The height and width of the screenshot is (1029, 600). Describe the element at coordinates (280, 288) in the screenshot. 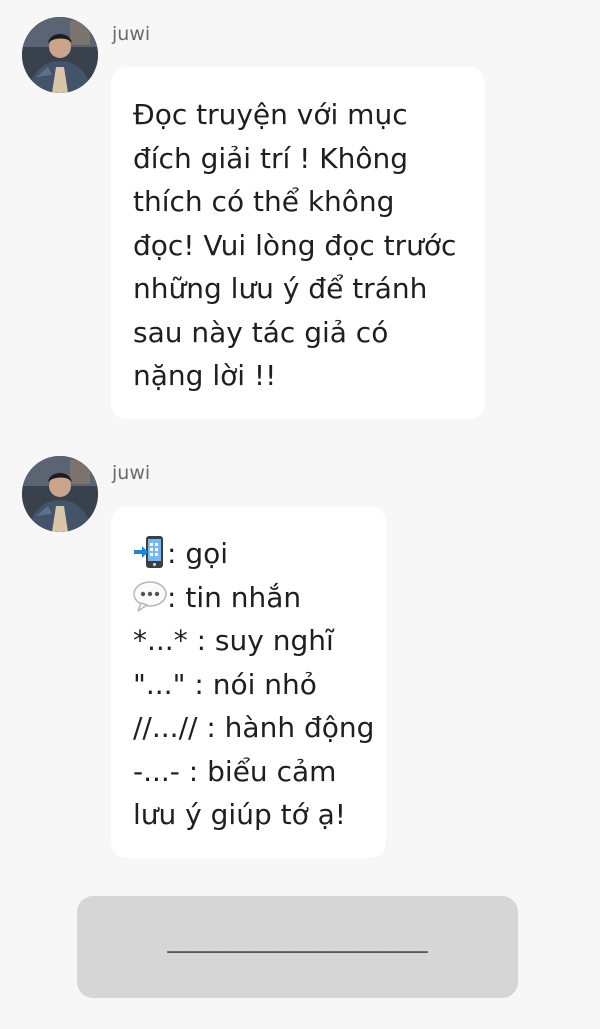

I see `message-line: những lưu ý để tránh` at that location.